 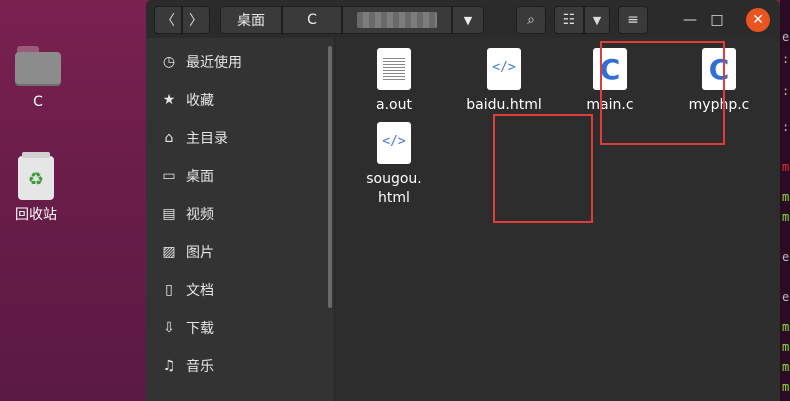 I want to click on file-name: sougou. html, so click(x=394, y=188).